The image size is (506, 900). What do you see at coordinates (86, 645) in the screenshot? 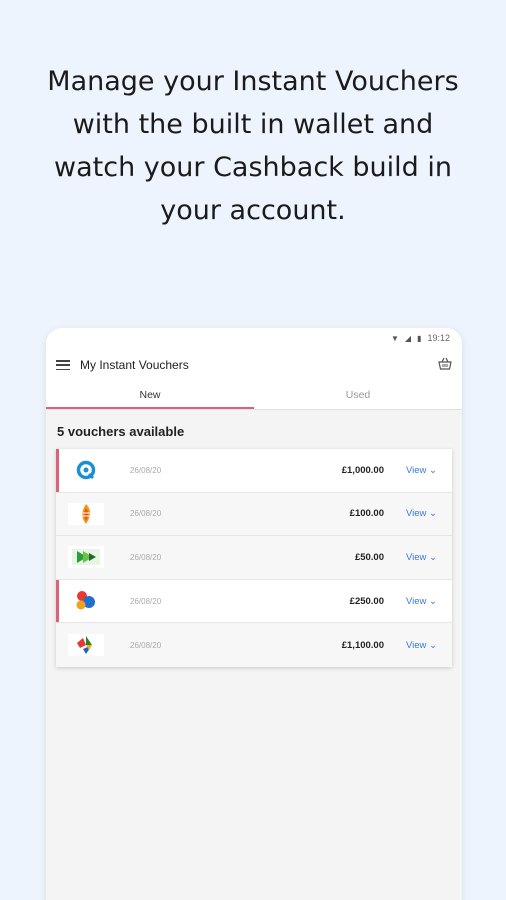
I see `recycle-logo-icon` at bounding box center [86, 645].